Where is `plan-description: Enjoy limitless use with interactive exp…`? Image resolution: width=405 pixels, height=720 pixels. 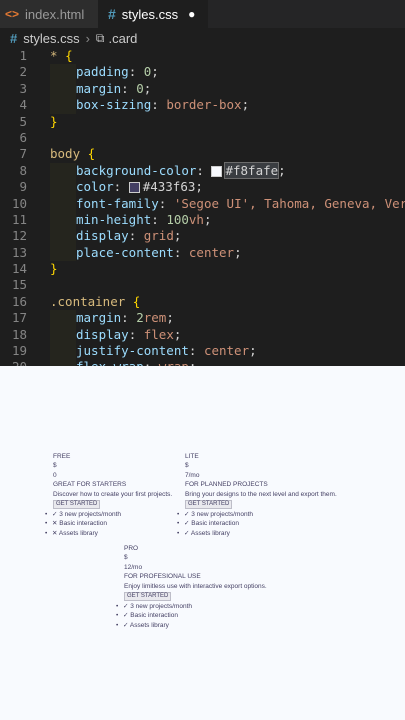 plan-description: Enjoy limitless use with interactive exp… is located at coordinates (195, 586).